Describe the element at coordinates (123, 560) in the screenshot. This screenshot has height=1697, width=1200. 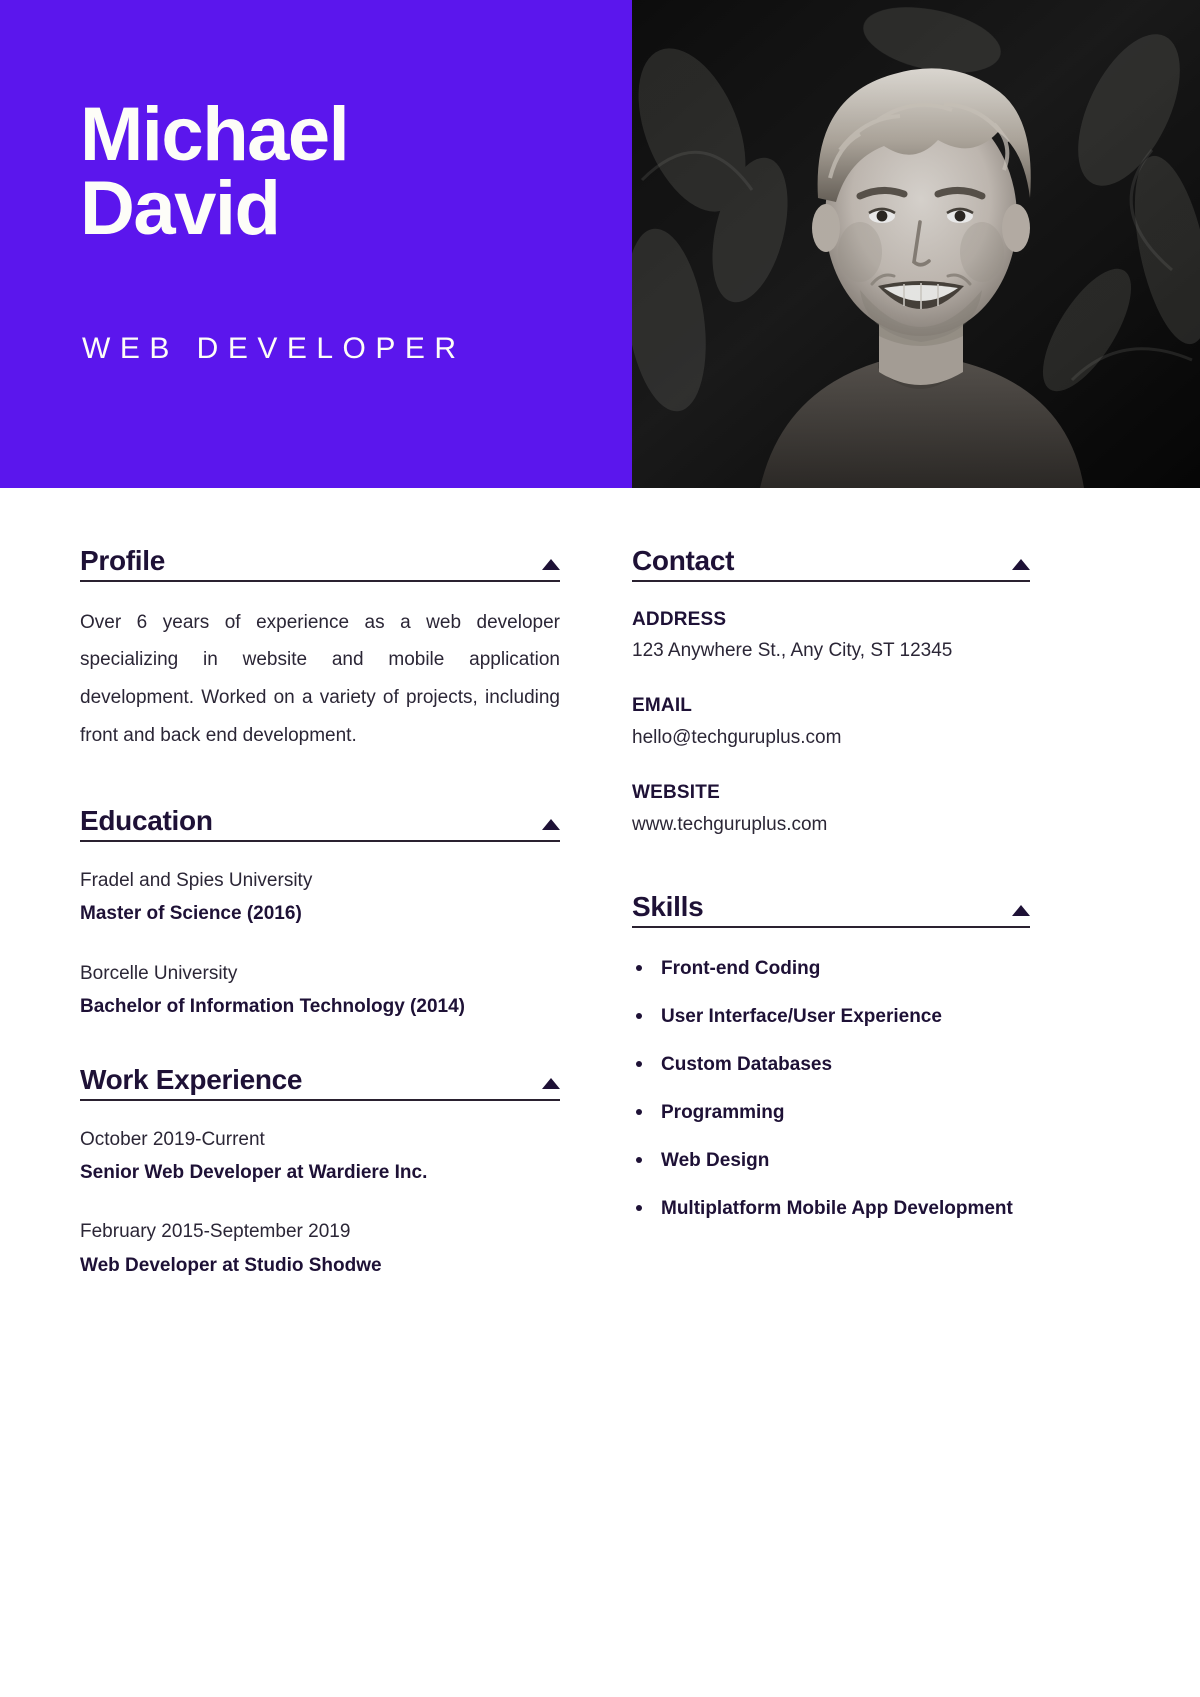
I see `profile-heading: Profile` at that location.